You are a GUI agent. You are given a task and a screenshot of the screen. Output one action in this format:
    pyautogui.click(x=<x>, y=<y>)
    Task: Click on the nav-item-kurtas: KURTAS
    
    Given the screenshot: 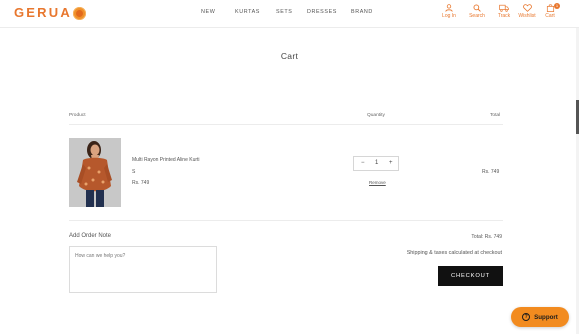 What is the action you would take?
    pyautogui.click(x=247, y=12)
    